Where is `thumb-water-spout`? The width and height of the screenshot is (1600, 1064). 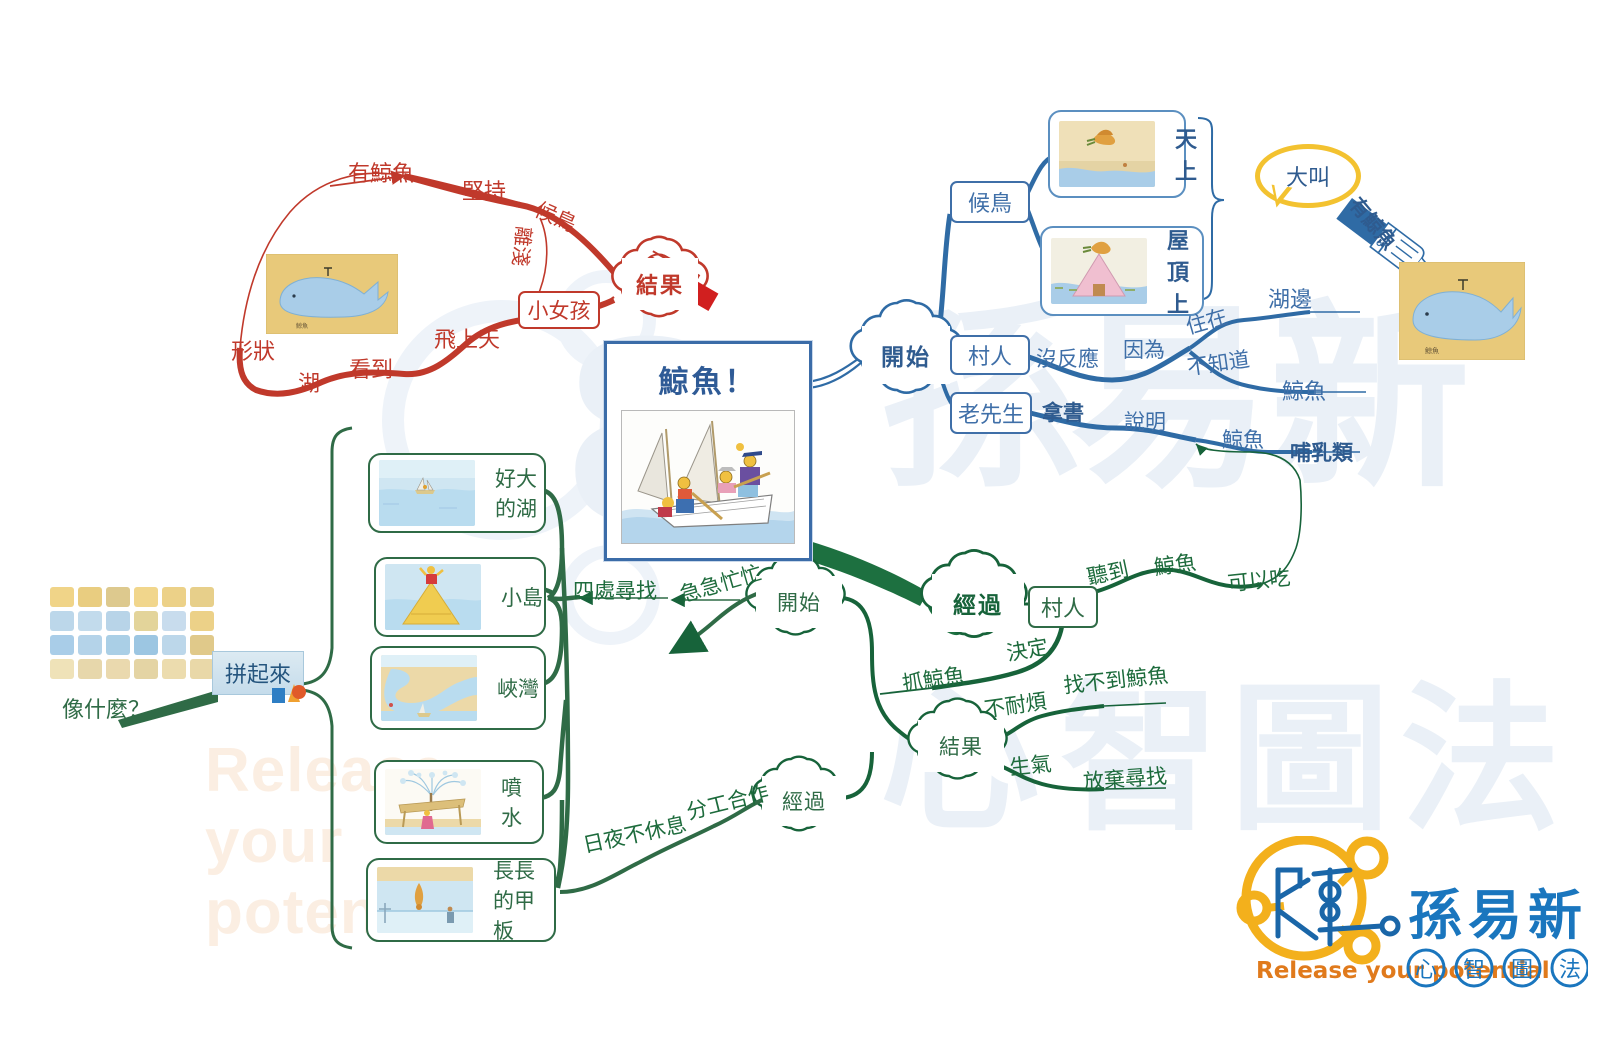 thumb-water-spout is located at coordinates (433, 802).